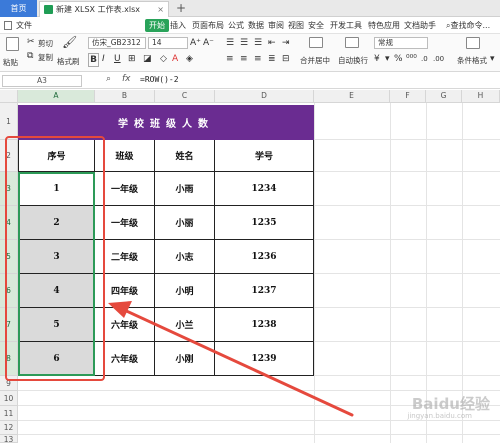 This screenshot has width=500, height=443. Describe the element at coordinates (56, 257) in the screenshot. I see `table-cell-seq: 3` at that location.